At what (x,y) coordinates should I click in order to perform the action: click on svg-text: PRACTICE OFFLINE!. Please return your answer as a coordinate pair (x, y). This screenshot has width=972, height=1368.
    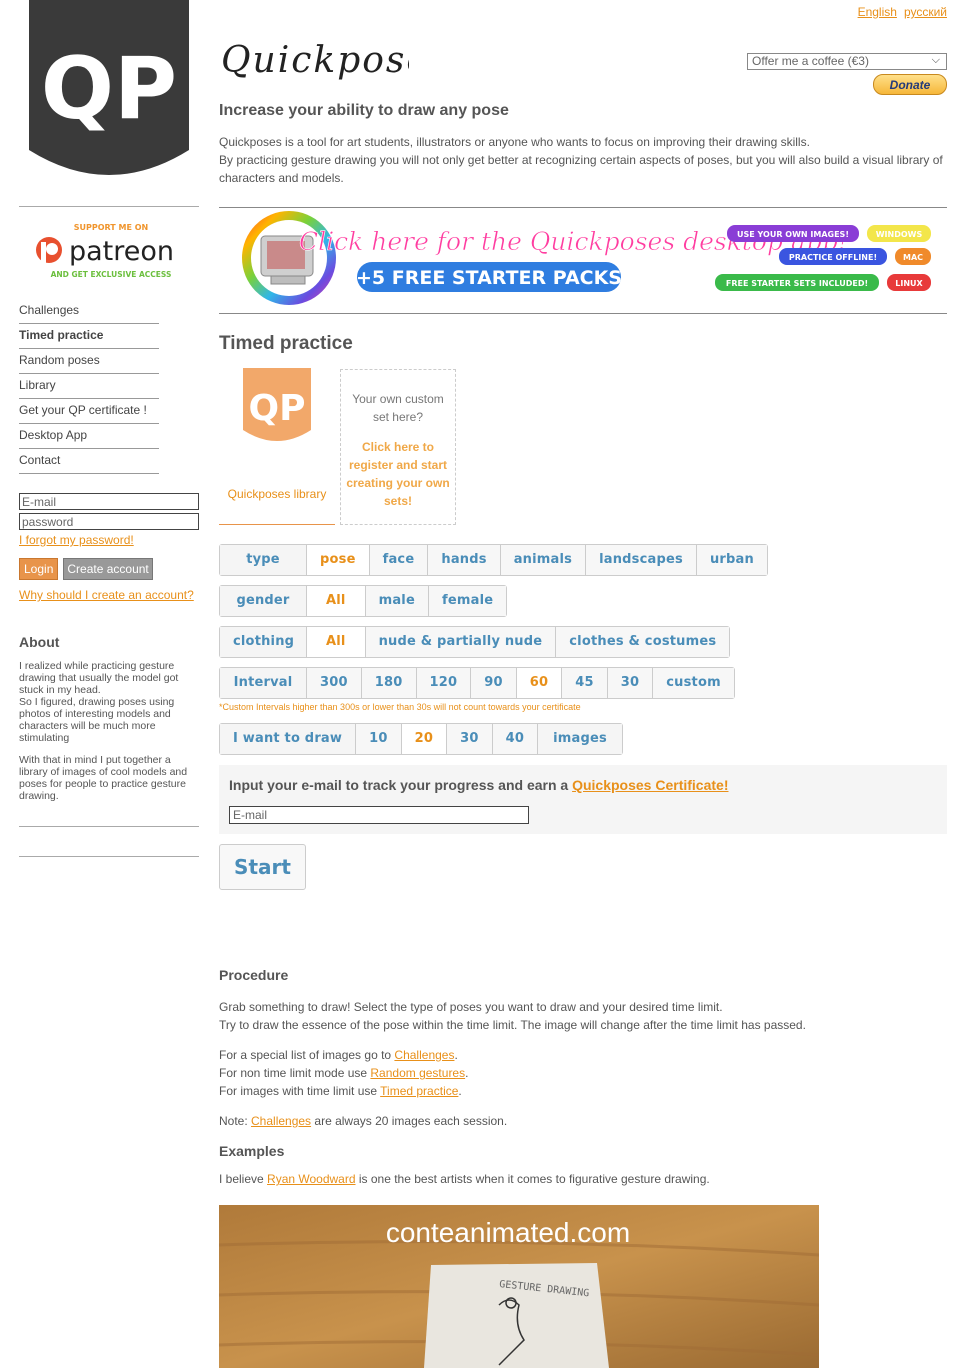
    Looking at the image, I should click on (833, 257).